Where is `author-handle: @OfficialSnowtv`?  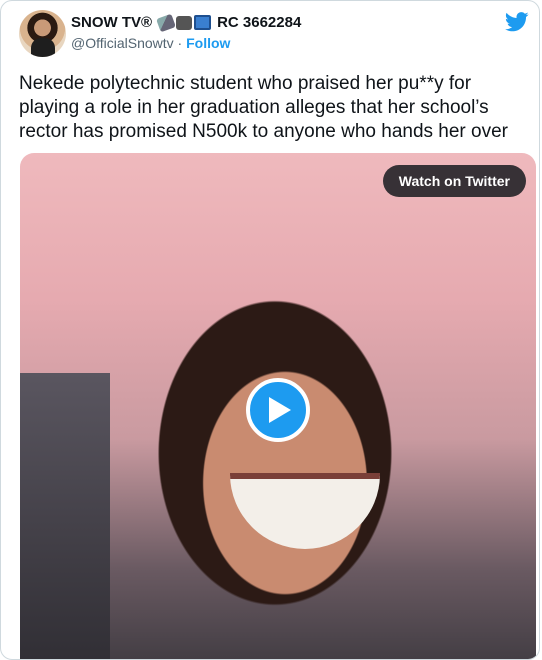 author-handle: @OfficialSnowtv is located at coordinates (122, 43).